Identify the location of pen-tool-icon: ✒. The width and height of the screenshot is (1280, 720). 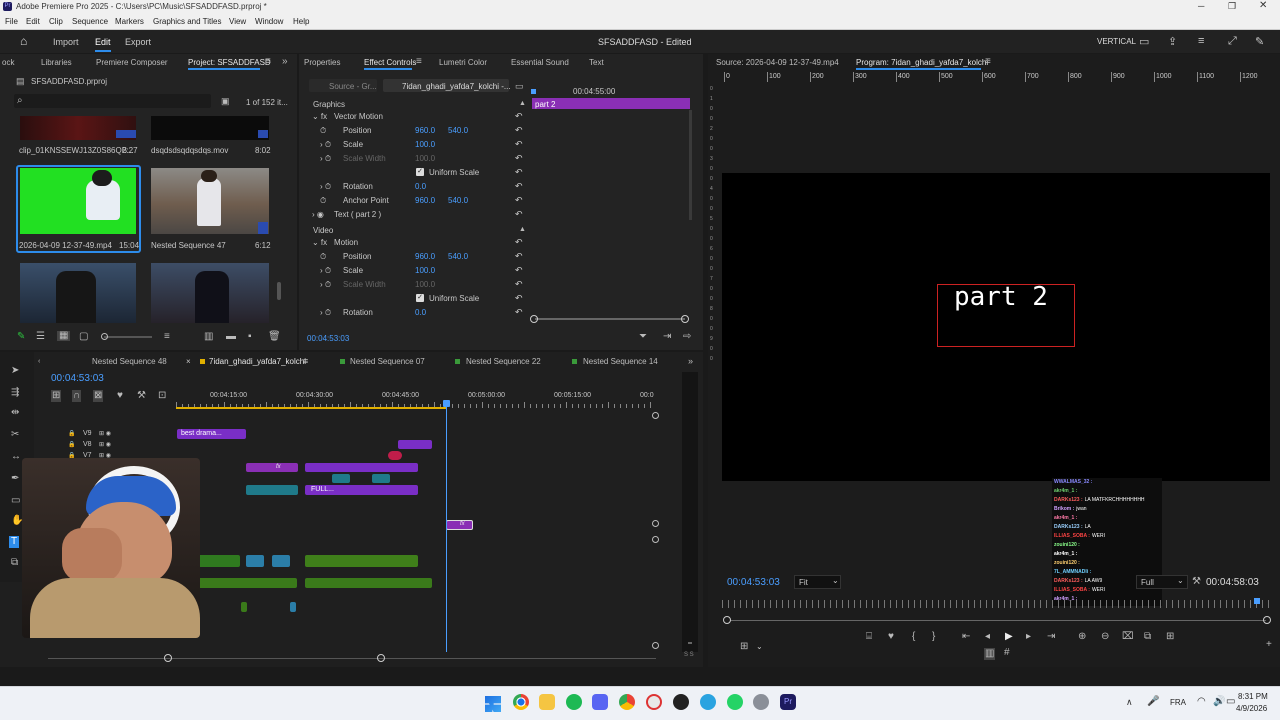
(15, 479).